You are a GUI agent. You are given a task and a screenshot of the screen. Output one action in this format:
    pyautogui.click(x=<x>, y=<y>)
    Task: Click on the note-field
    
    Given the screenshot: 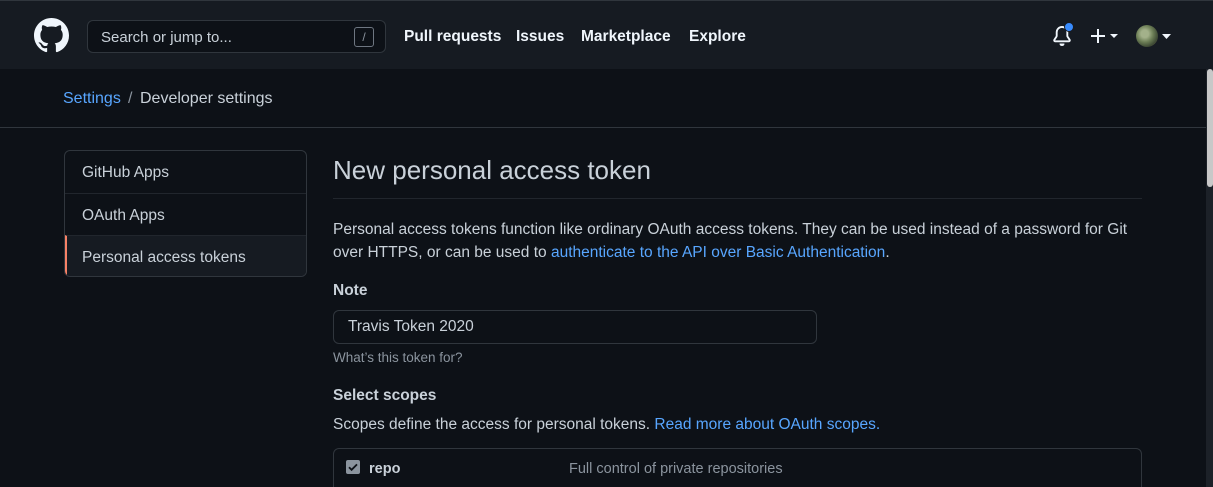 What is the action you would take?
    pyautogui.click(x=575, y=327)
    